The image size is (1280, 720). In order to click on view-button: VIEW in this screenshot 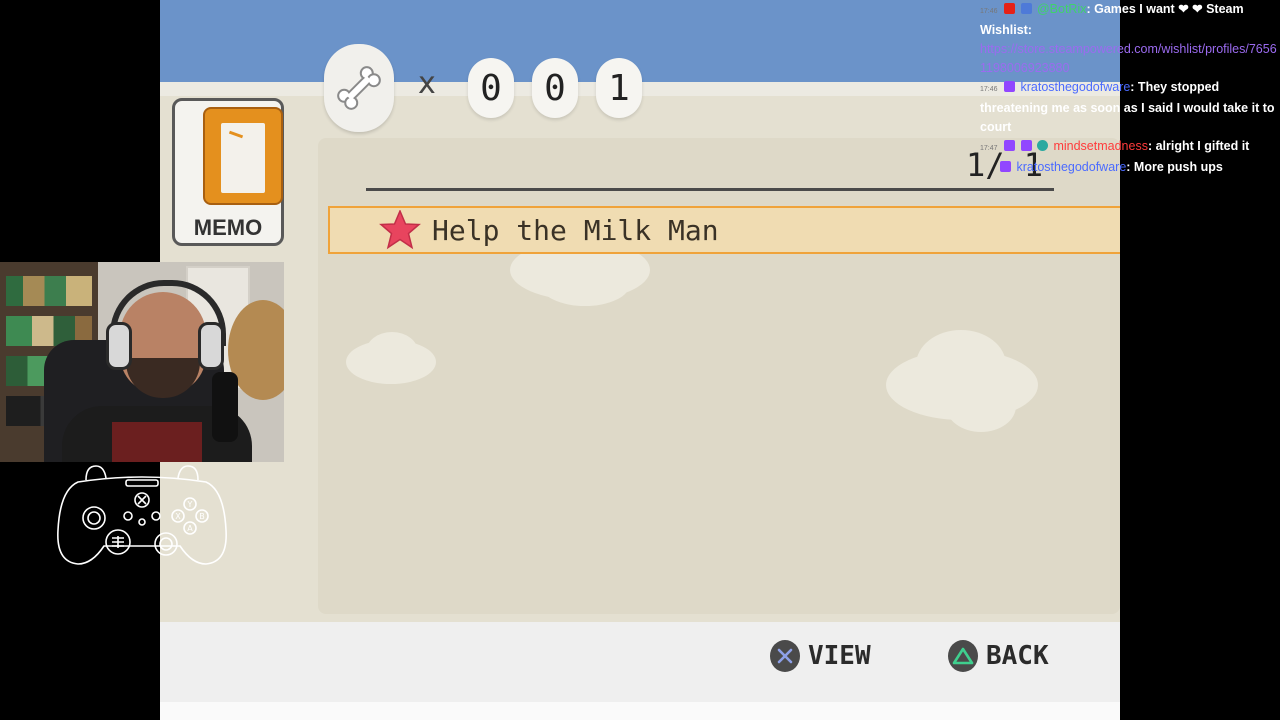, I will do `click(820, 656)`.